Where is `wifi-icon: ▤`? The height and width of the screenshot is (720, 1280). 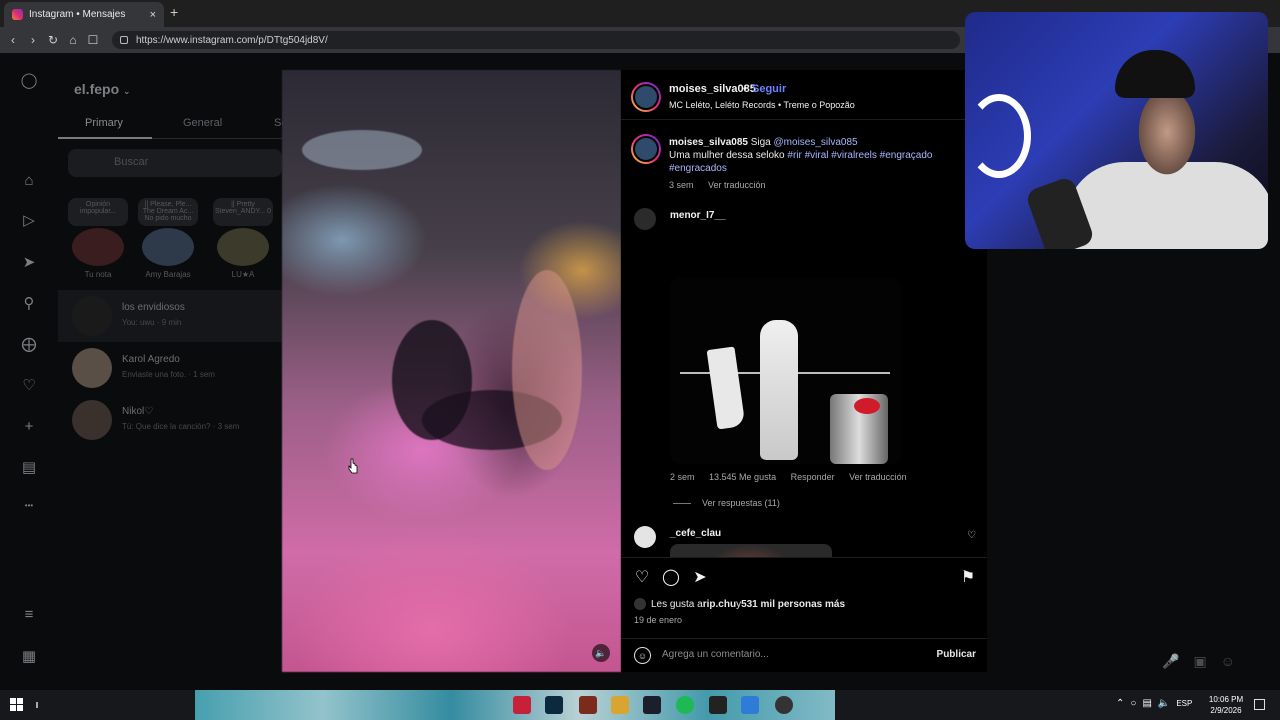 wifi-icon: ▤ is located at coordinates (1146, 703).